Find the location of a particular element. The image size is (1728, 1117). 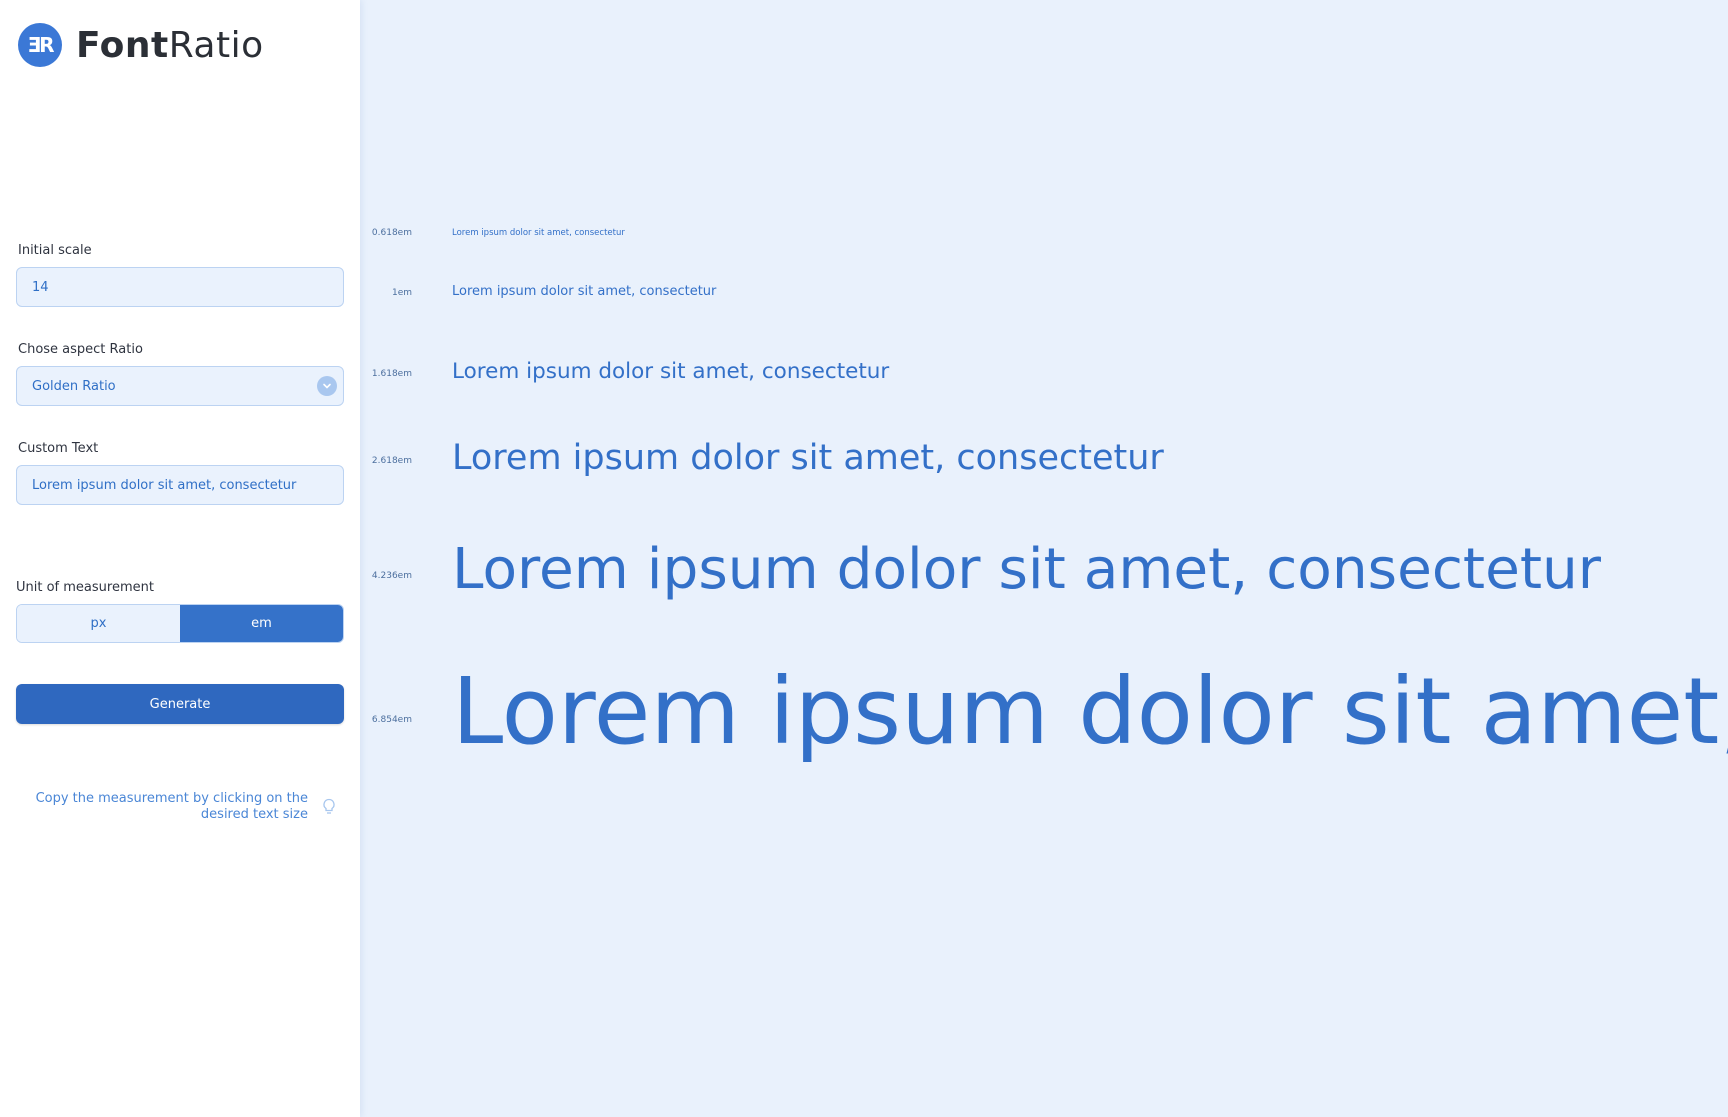

generate-button: Generate is located at coordinates (180, 704).